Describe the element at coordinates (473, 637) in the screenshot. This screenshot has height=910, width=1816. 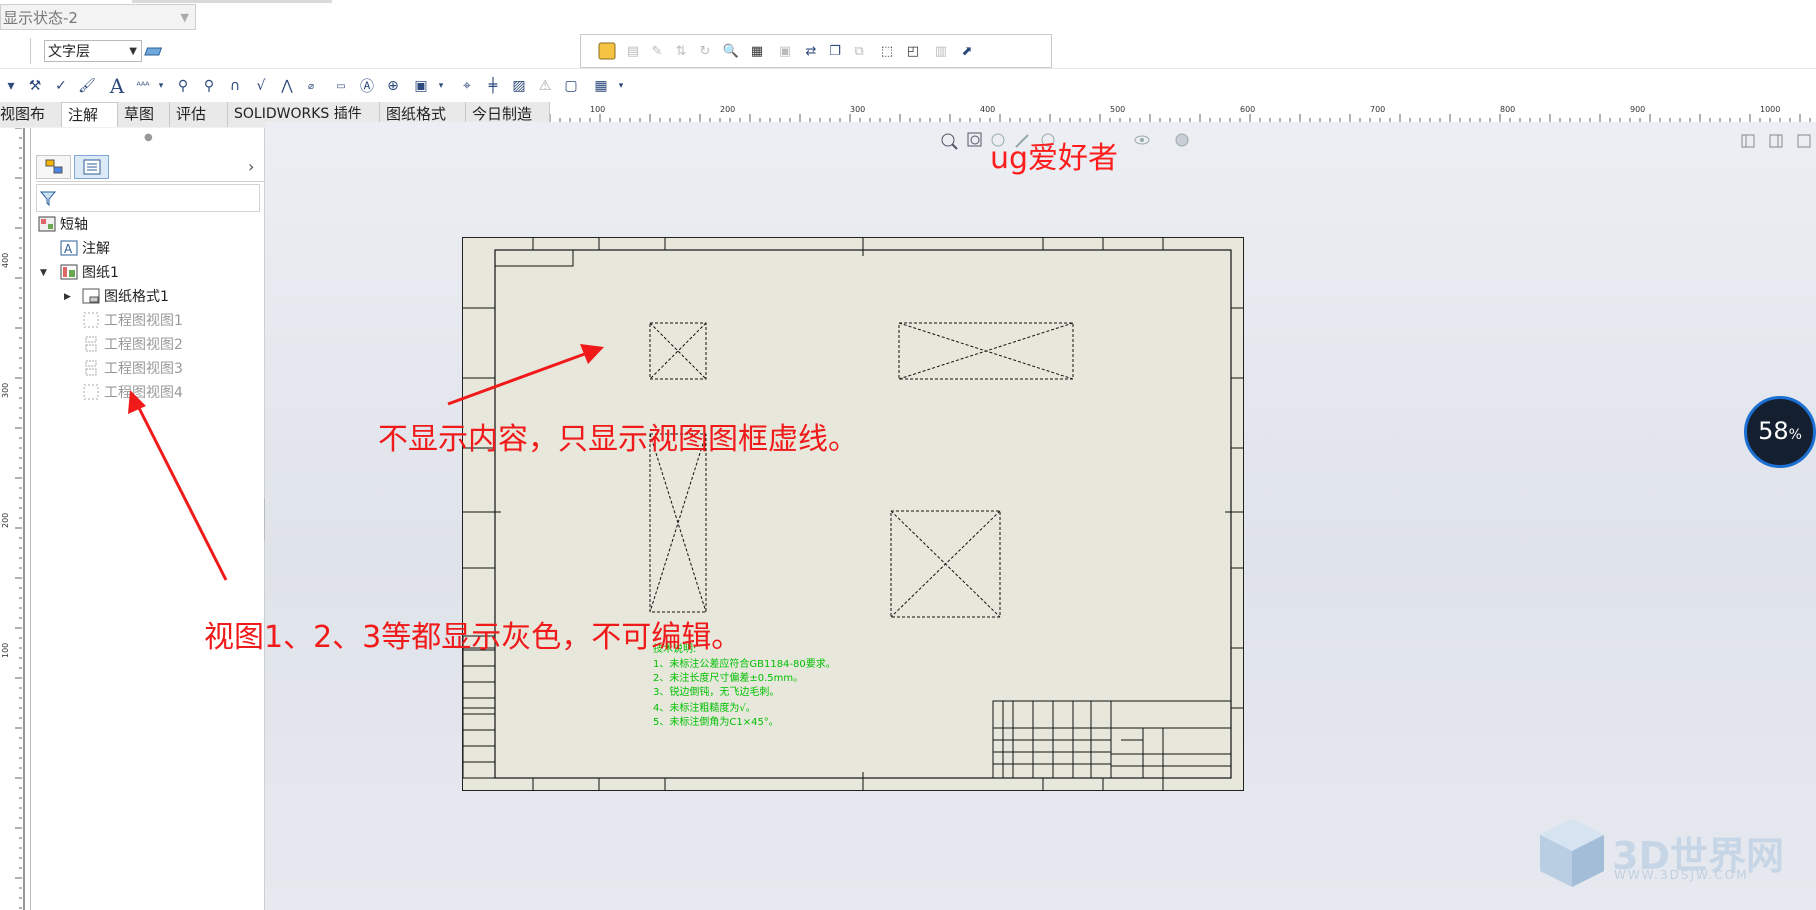
I see `annotation-grey-note: 视图1、2、3等都显示灰色，不可编辑。` at that location.